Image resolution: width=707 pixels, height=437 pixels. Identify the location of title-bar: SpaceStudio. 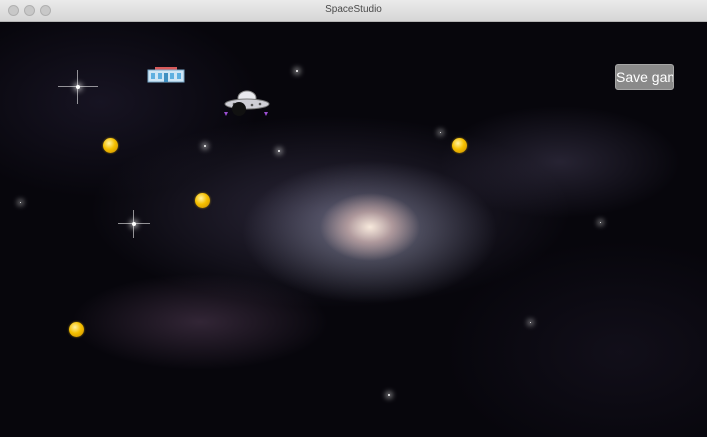
(353, 11).